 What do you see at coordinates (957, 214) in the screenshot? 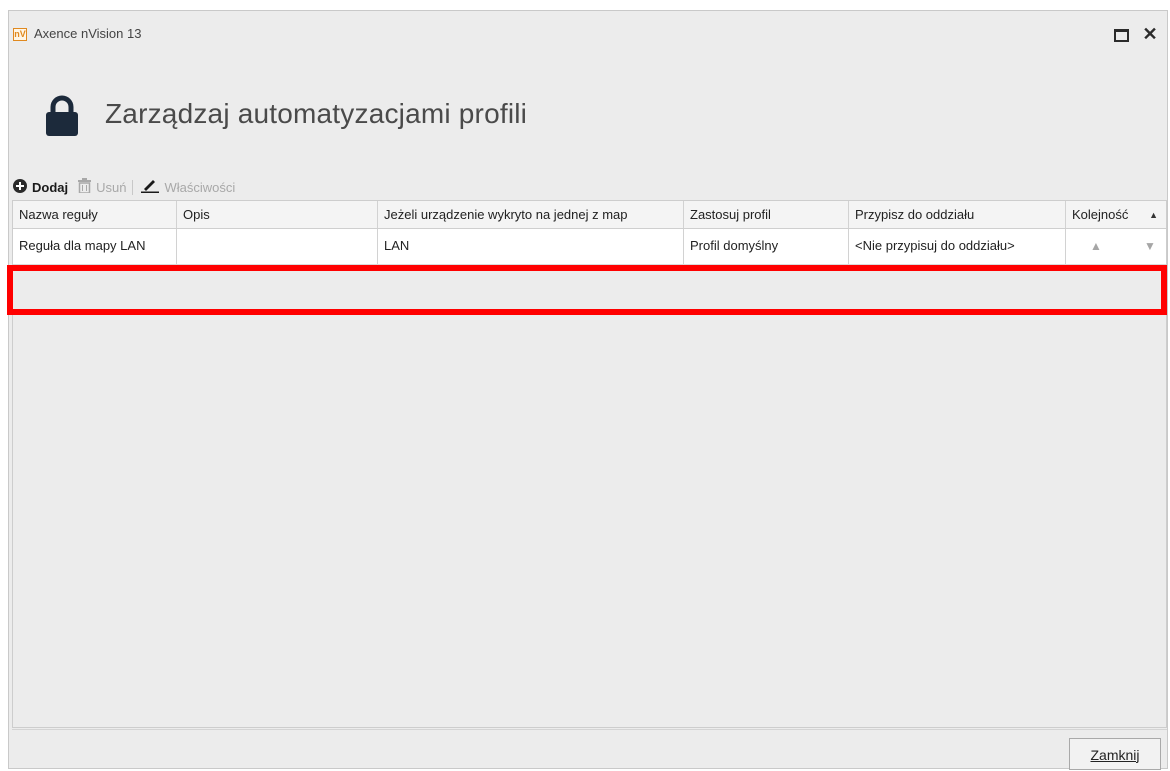
I see `column-header-branch: Przypisz do oddziału` at bounding box center [957, 214].